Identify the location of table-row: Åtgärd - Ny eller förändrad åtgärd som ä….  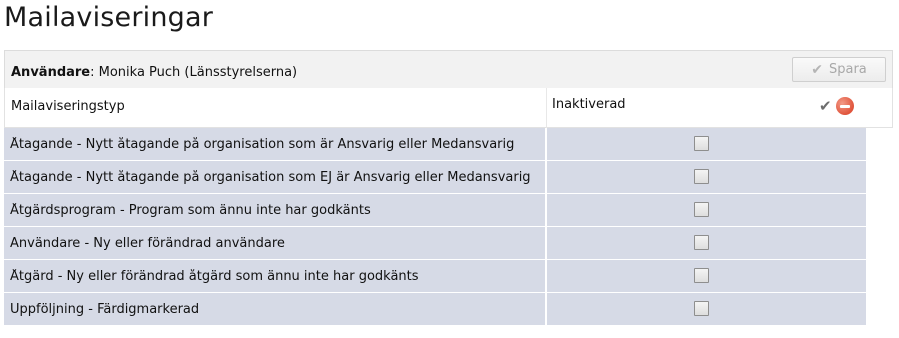
(435, 276).